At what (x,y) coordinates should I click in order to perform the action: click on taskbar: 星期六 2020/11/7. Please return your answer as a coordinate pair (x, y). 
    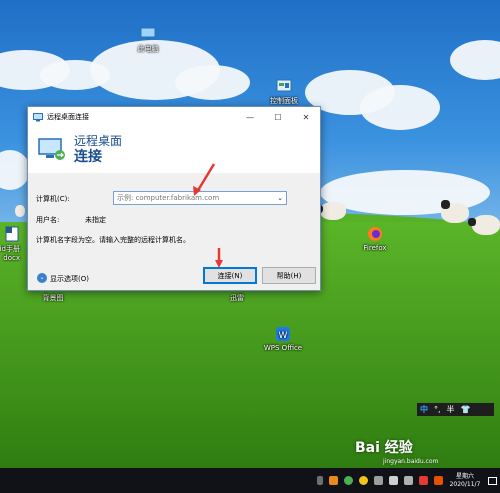
    Looking at the image, I should click on (250, 480).